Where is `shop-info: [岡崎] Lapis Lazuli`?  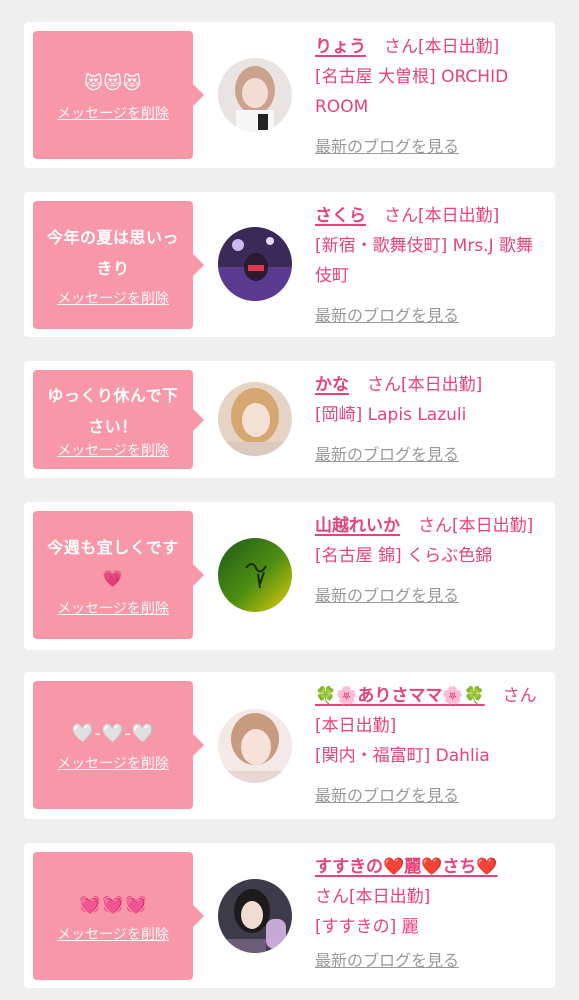 shop-info: [岡崎] Lapis Lazuli is located at coordinates (391, 415).